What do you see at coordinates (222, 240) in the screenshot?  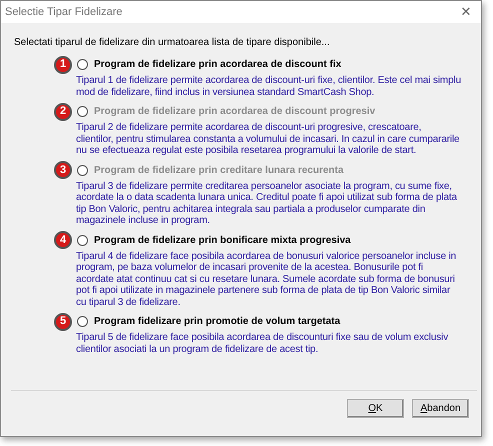 I see `option-title: Program de fidelizare prin bonificare mixta progresiva` at bounding box center [222, 240].